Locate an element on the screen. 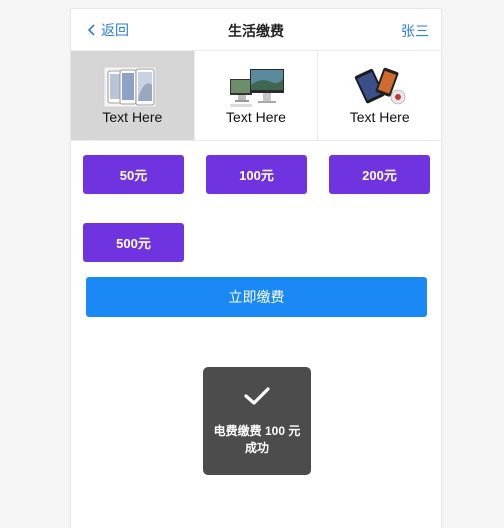 Image resolution: width=504 pixels, height=528 pixels. amount-button-100: 100元 is located at coordinates (256, 174).